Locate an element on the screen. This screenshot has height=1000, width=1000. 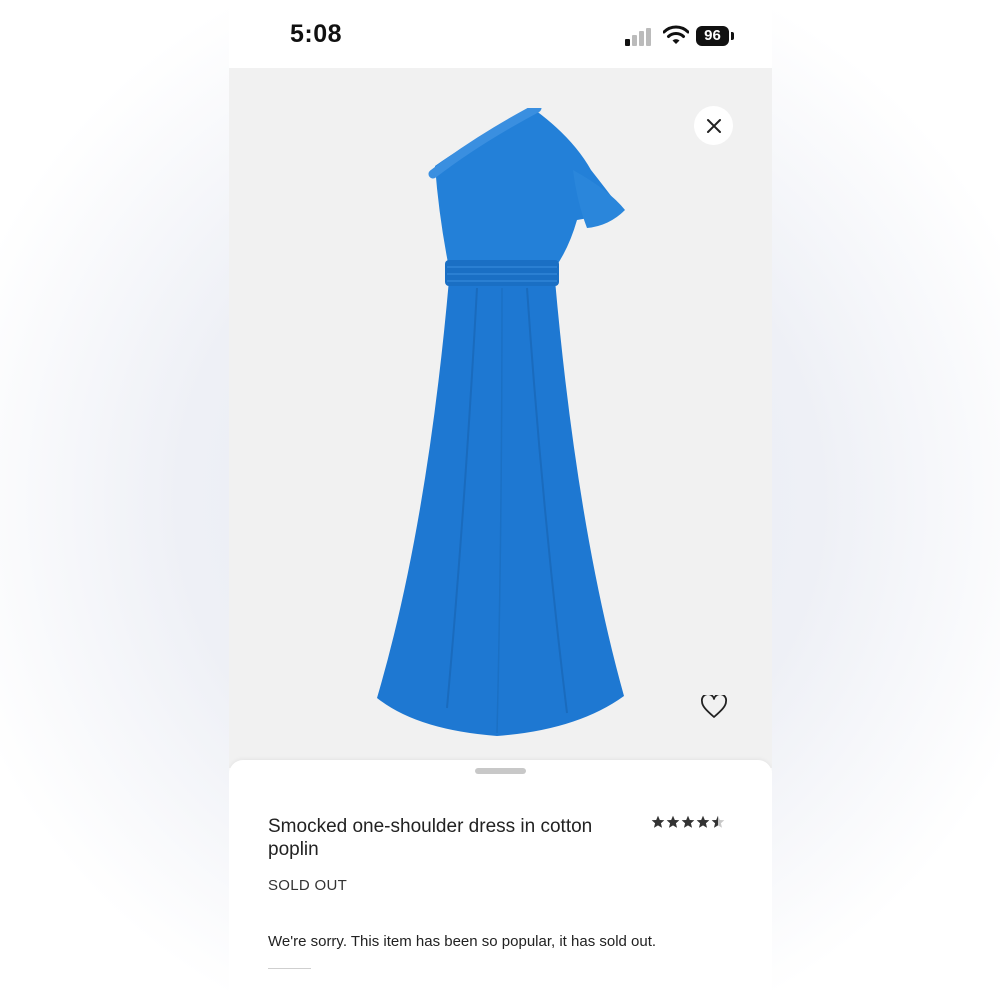
sheet-grab-handle is located at coordinates (500, 771).